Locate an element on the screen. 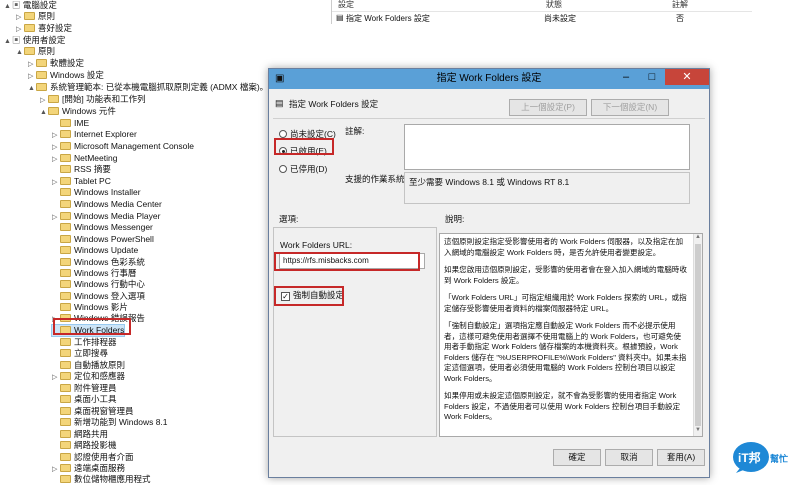 The height and width of the screenshot is (485, 800). tree-item: Windows Installer is located at coordinates (96, 192).